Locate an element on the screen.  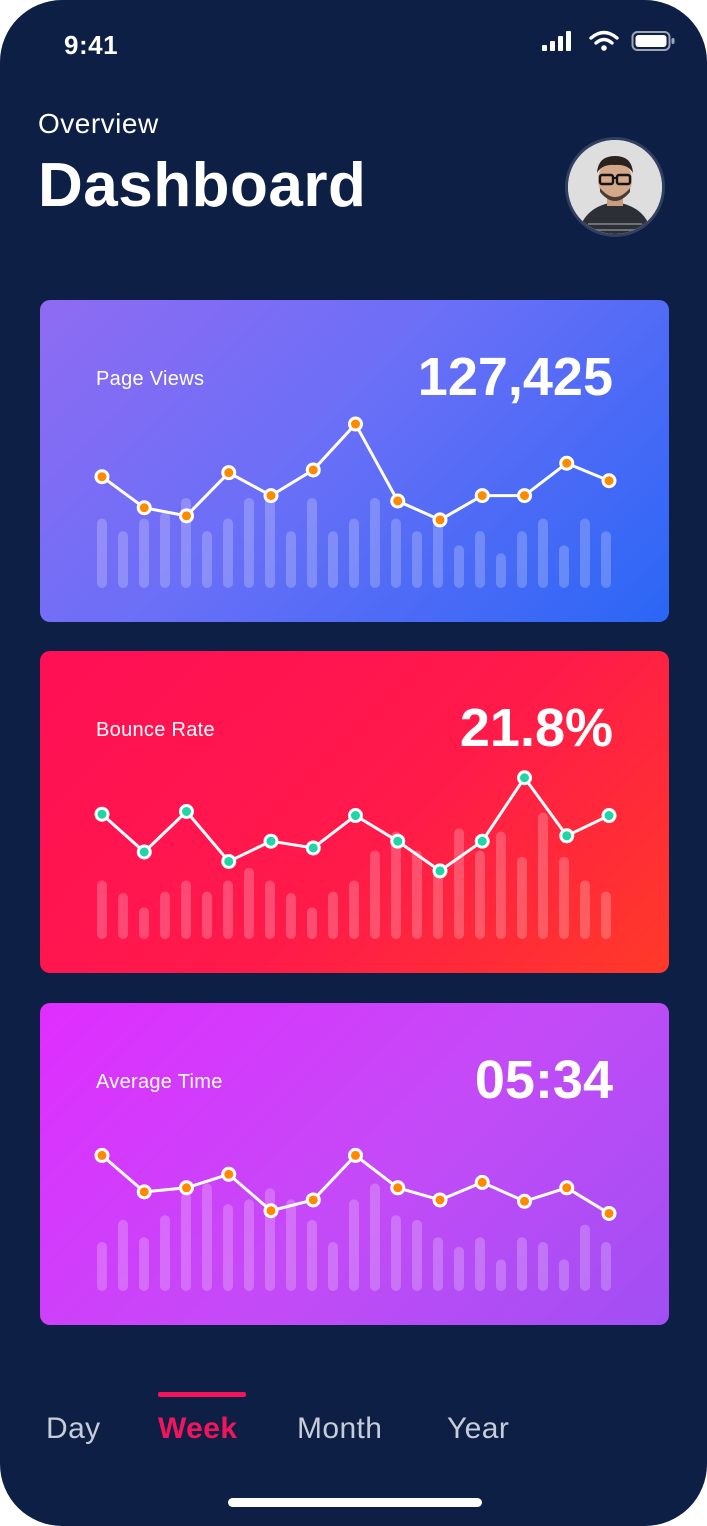
page-views-line is located at coordinates (355, 472).